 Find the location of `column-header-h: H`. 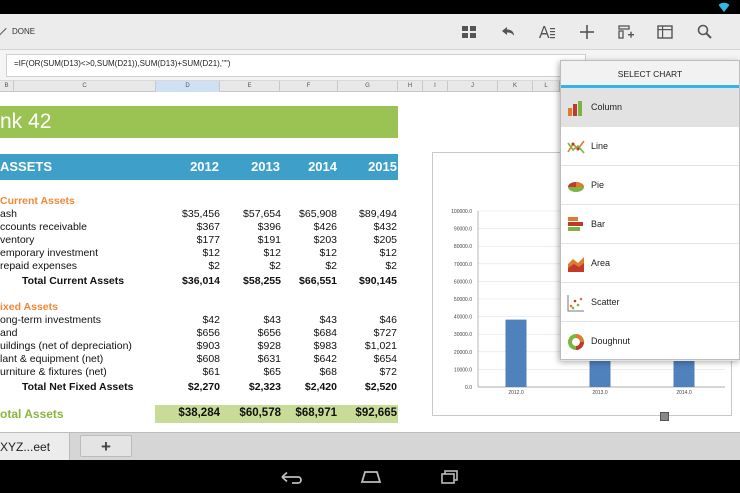

column-header-h: H is located at coordinates (410, 86).